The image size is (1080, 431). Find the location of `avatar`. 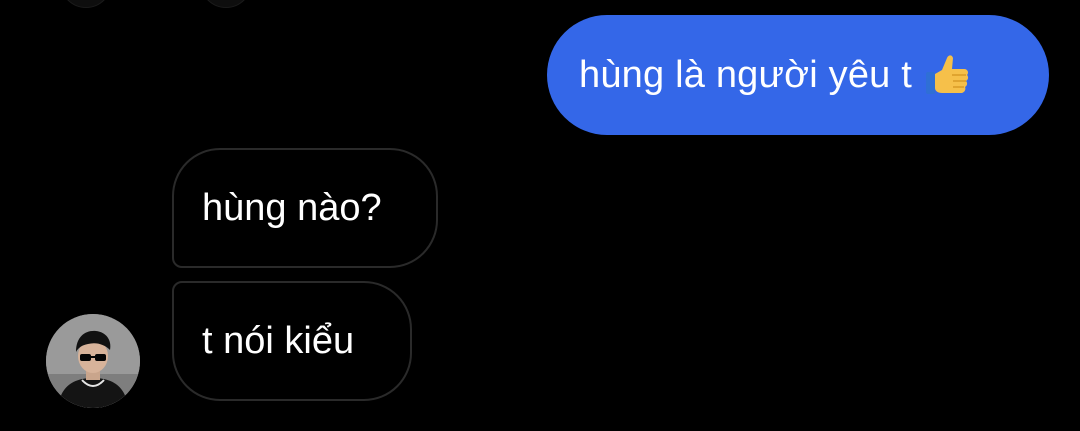

avatar is located at coordinates (93, 361).